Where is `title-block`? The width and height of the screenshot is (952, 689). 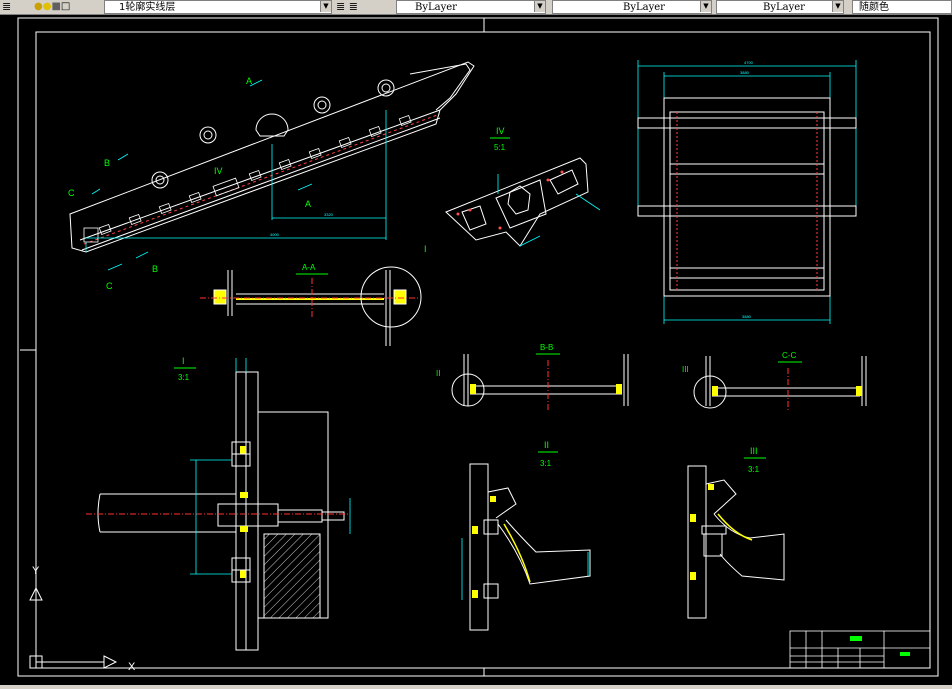 title-block is located at coordinates (860, 649).